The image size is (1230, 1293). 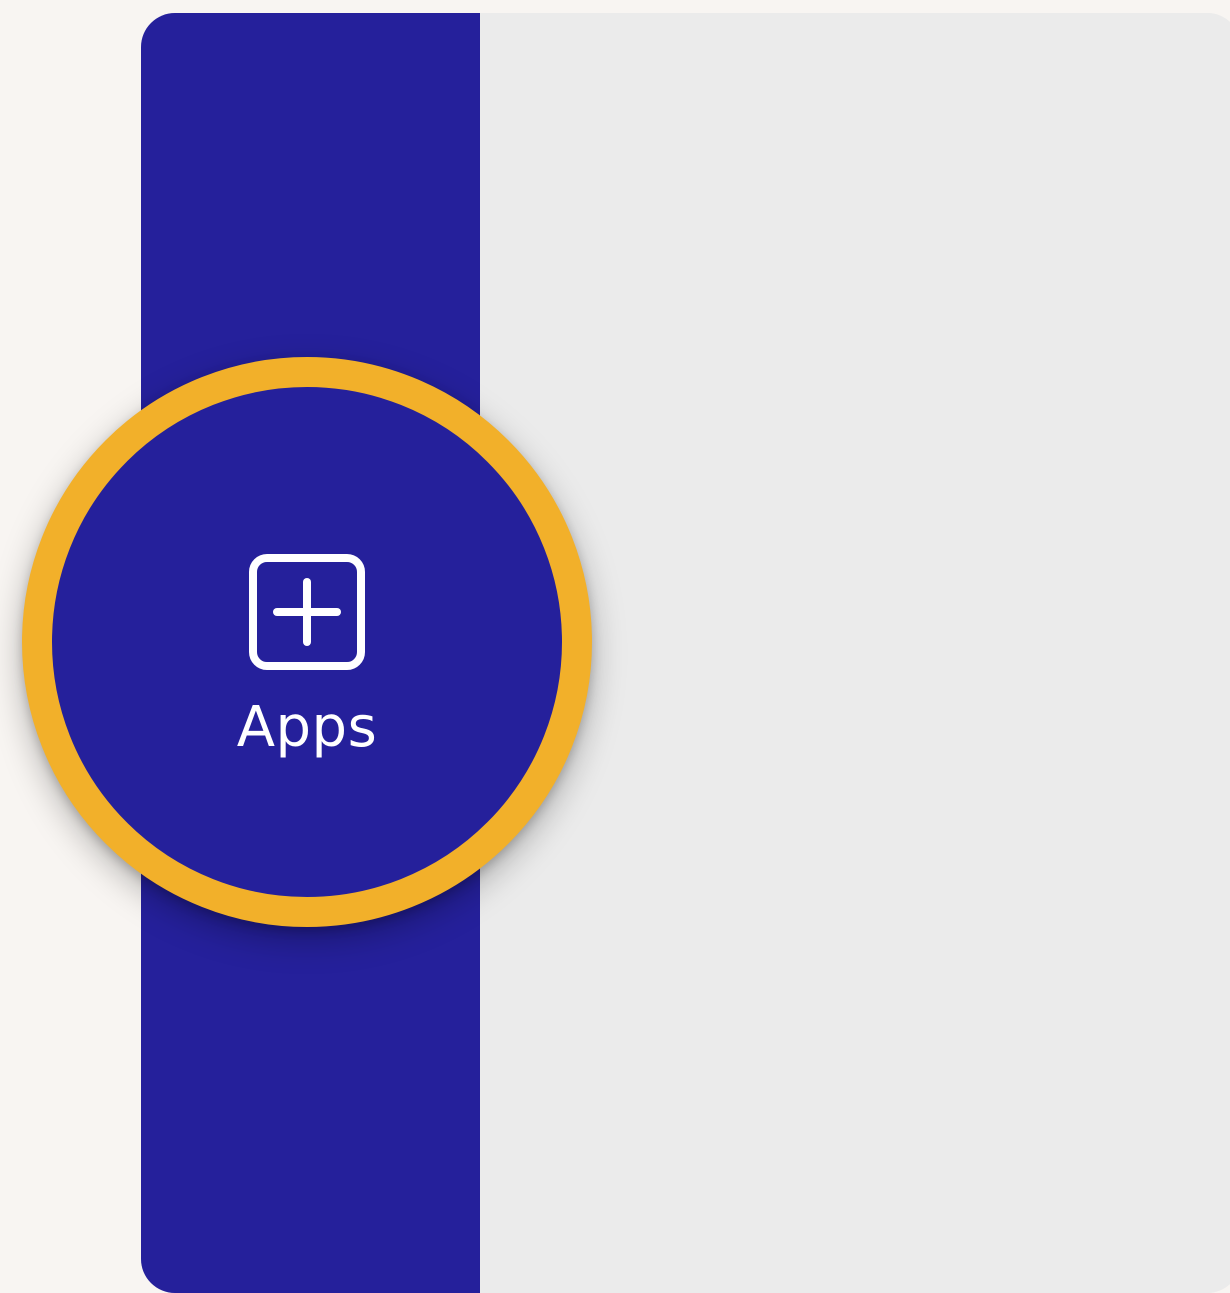 What do you see at coordinates (307, 727) in the screenshot?
I see `sidebar-item-label: Apps` at bounding box center [307, 727].